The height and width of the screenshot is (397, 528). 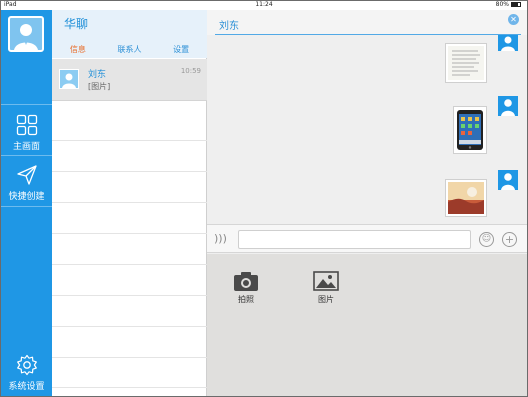 I want to click on image-label: 图片, so click(x=326, y=299).